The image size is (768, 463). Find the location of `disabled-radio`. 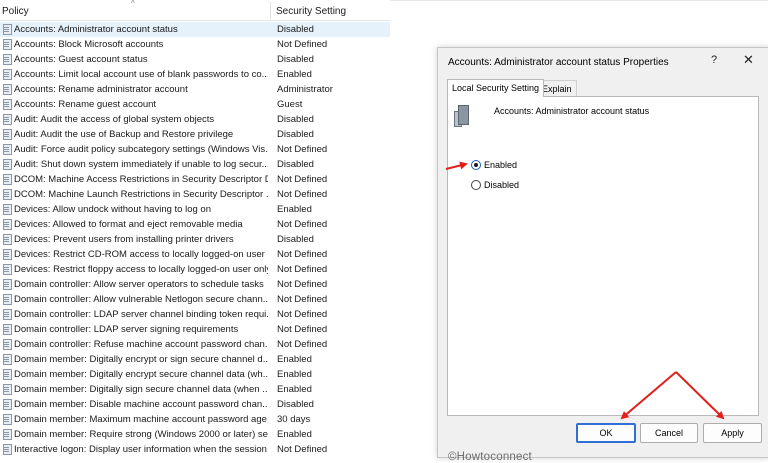

disabled-radio is located at coordinates (476, 185).